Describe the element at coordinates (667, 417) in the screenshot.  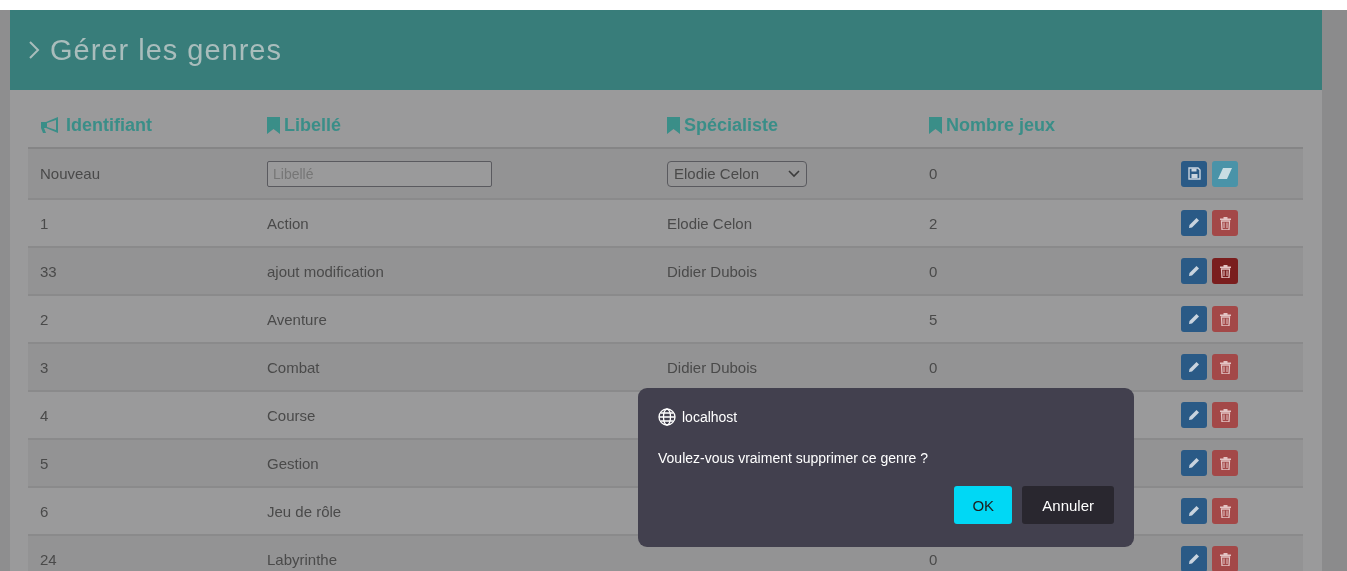
I see `globe-icon` at that location.